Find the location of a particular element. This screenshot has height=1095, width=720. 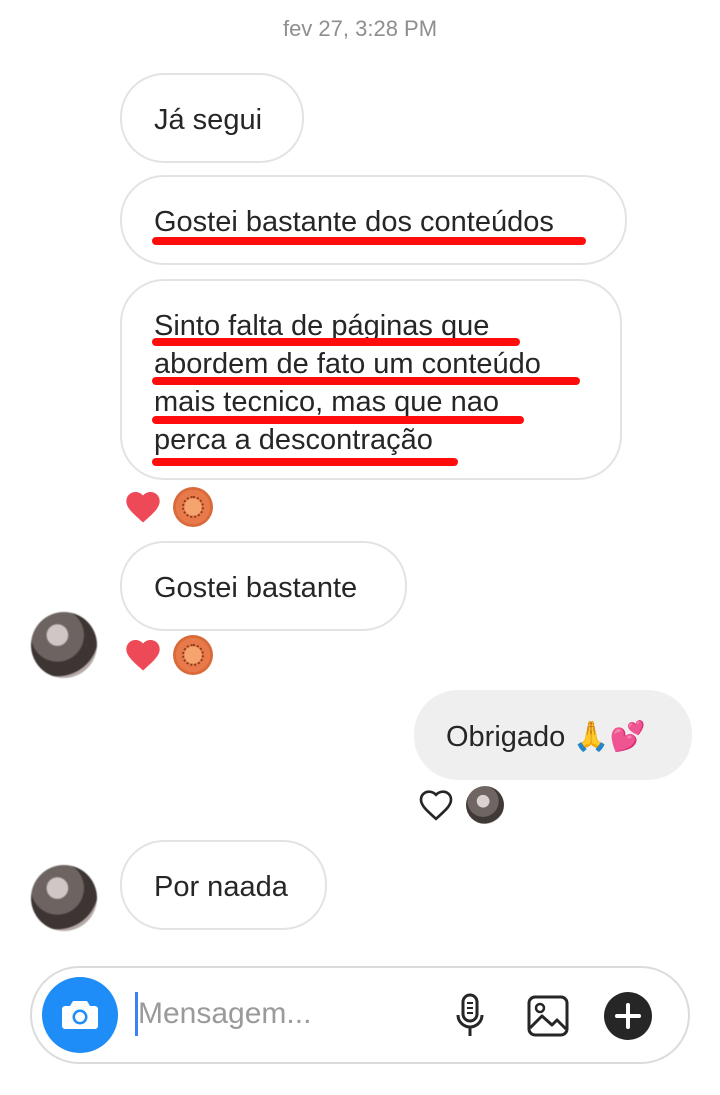

voice-message-button is located at coordinates (470, 1016).